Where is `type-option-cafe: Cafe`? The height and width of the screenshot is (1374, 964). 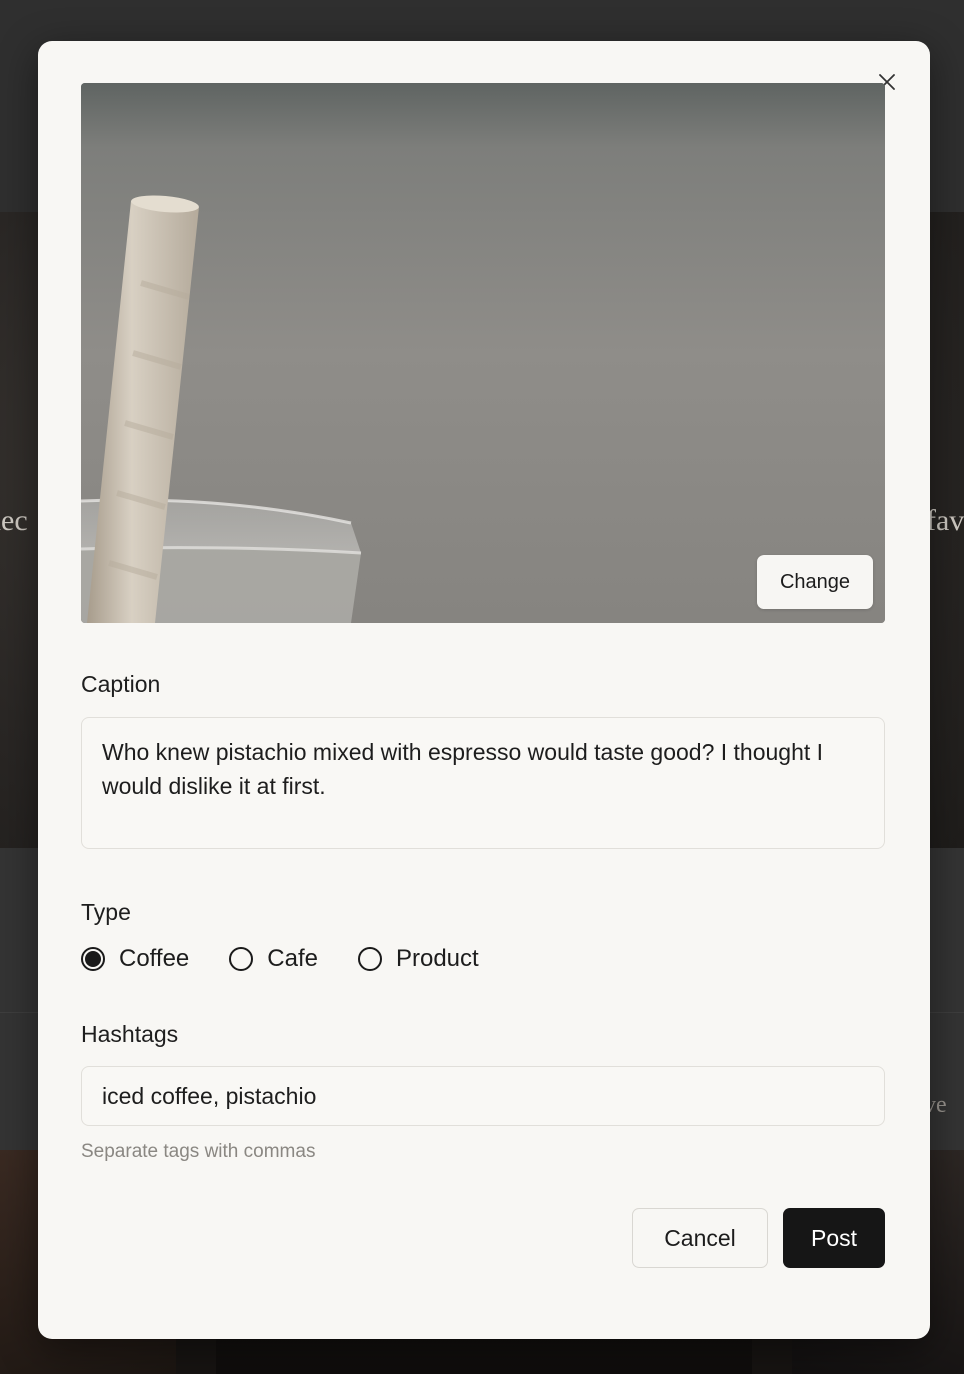 type-option-cafe: Cafe is located at coordinates (273, 959).